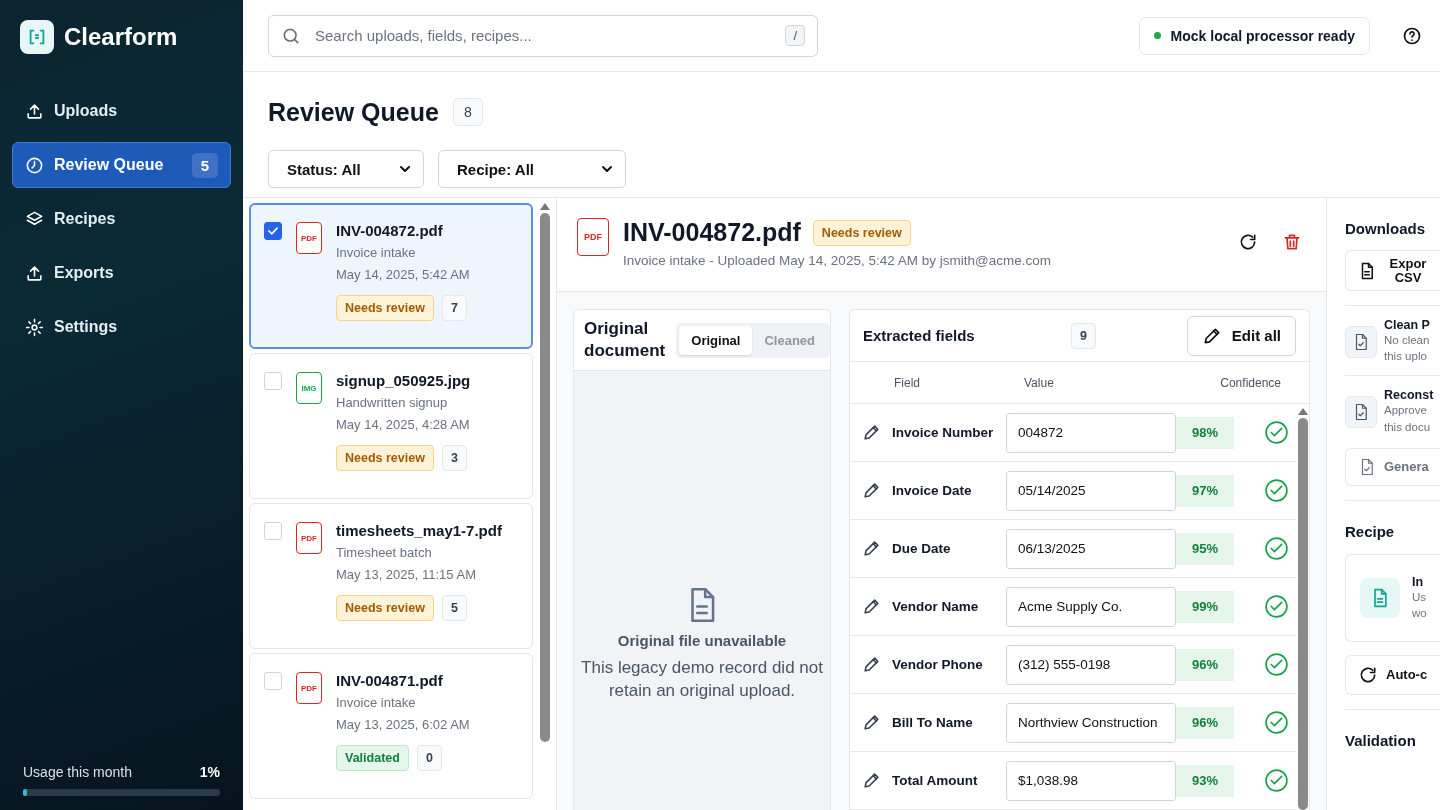 The image size is (1440, 810). Describe the element at coordinates (121, 111) in the screenshot. I see `nav-item: Uploads` at that location.